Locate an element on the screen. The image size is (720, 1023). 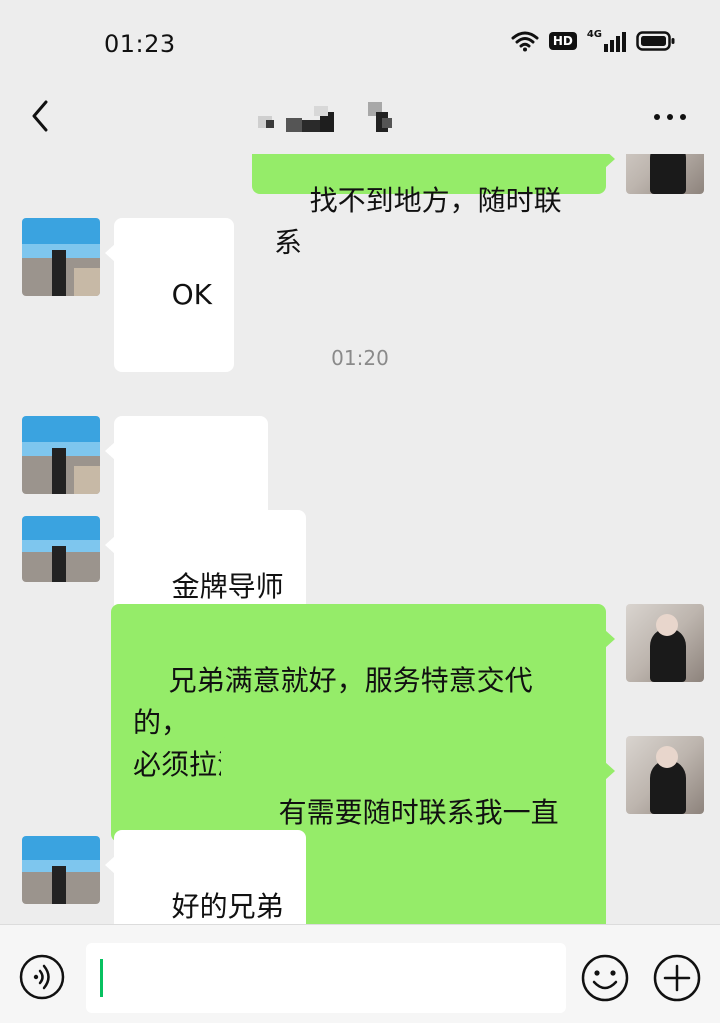
emoji-icon is located at coordinates (605, 978).